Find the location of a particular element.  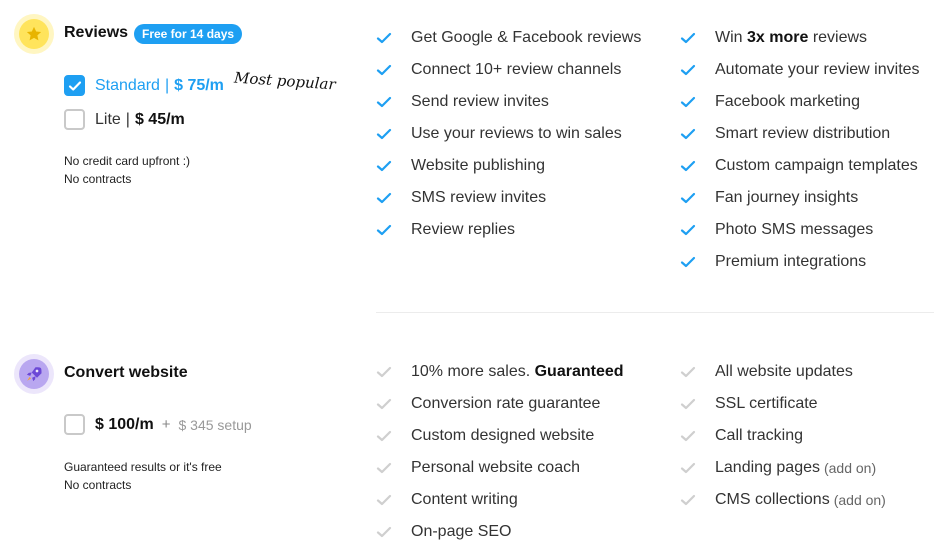

convert-note: No contracts is located at coordinates (98, 485).